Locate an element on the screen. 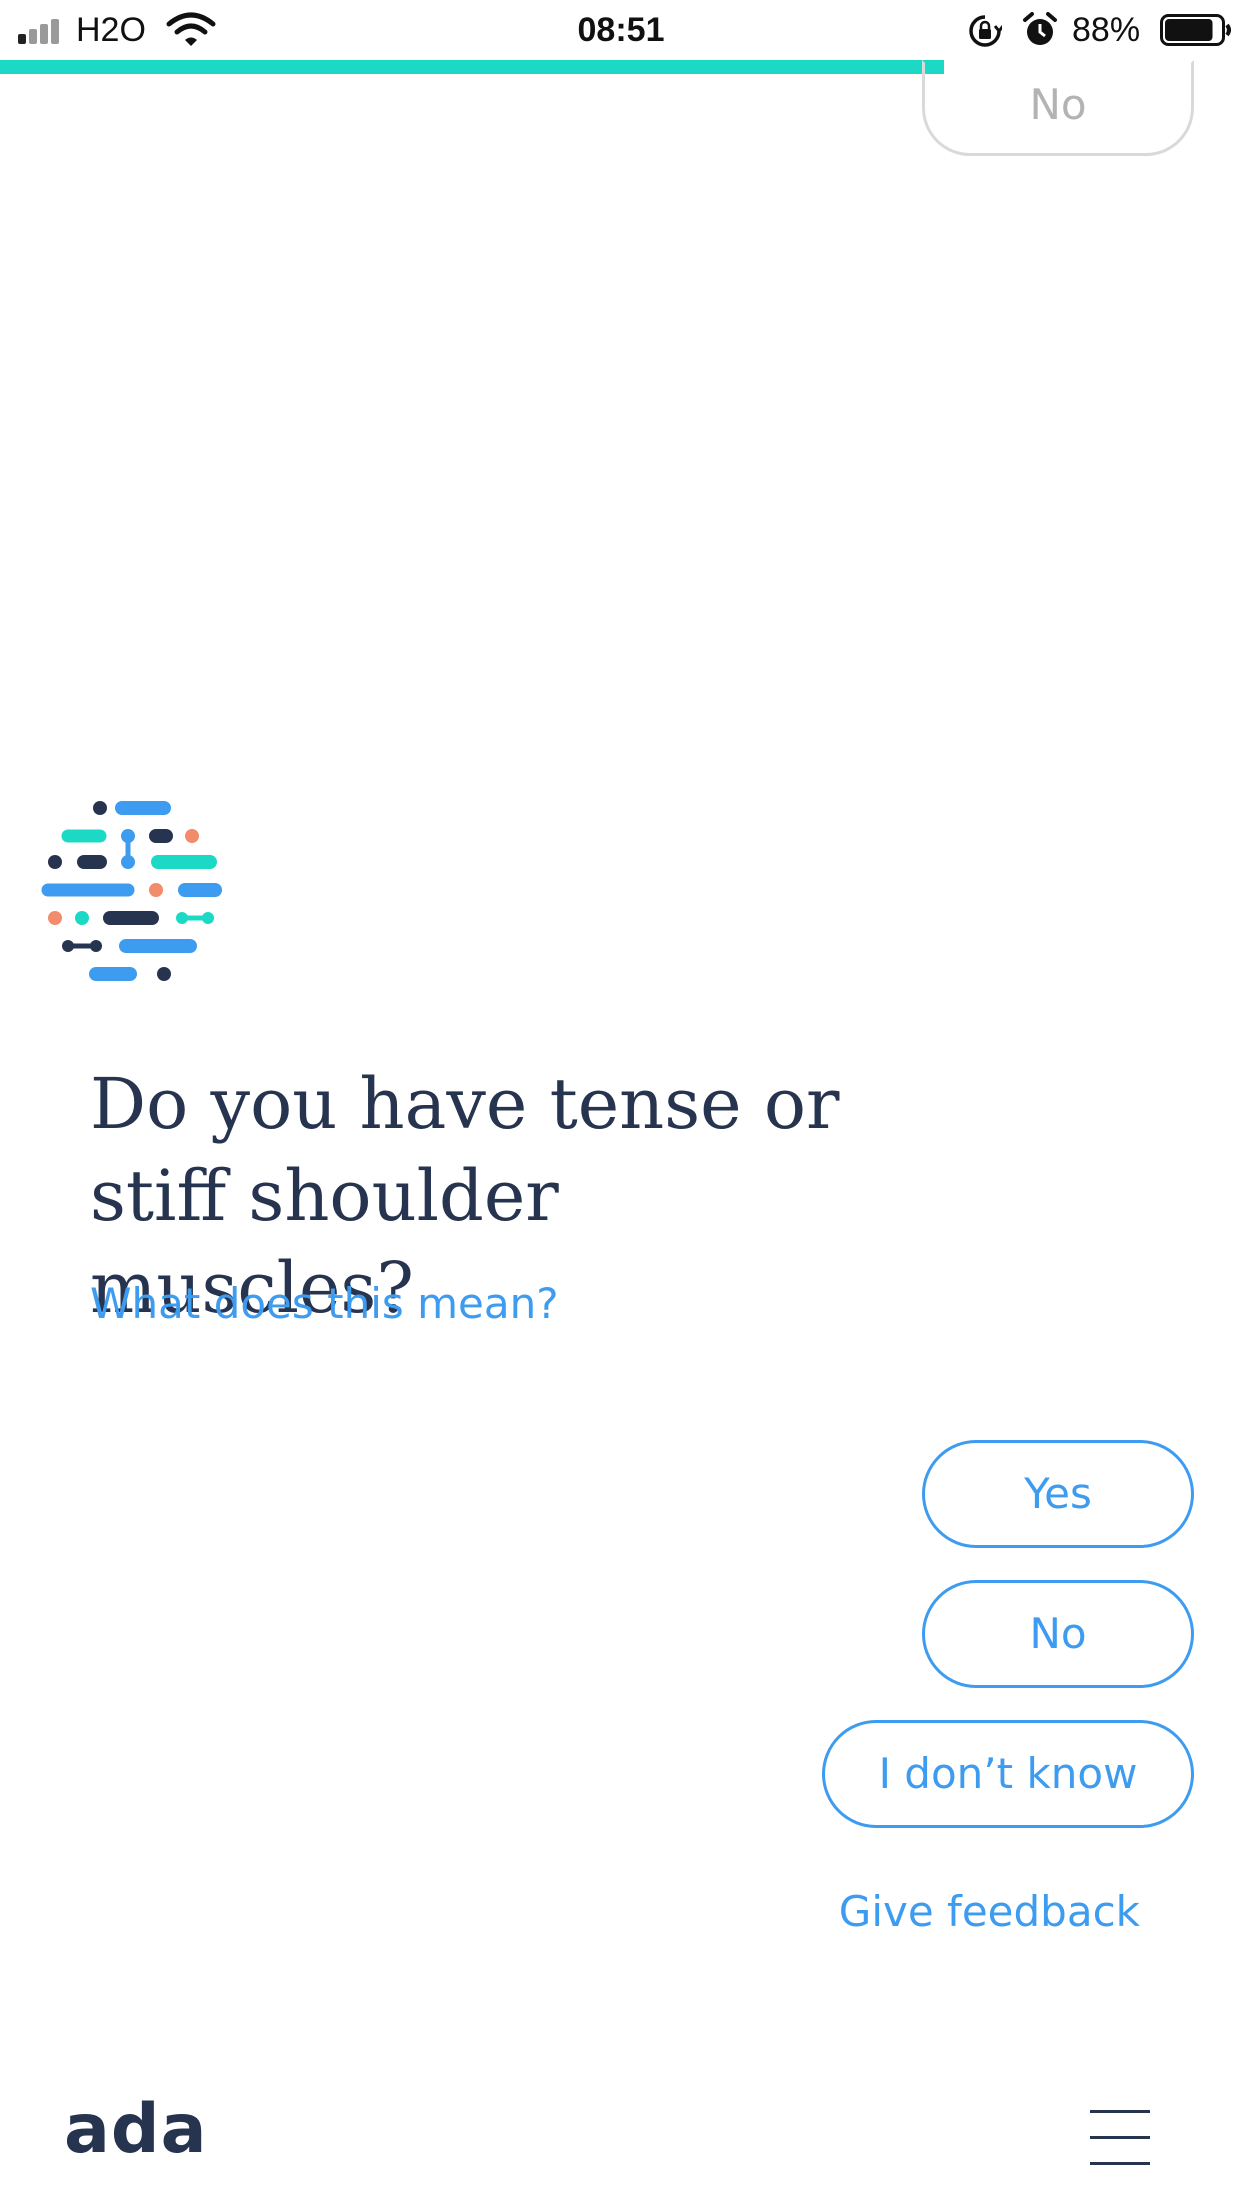 The width and height of the screenshot is (1242, 2208). battery-icon is located at coordinates (1195, 30).